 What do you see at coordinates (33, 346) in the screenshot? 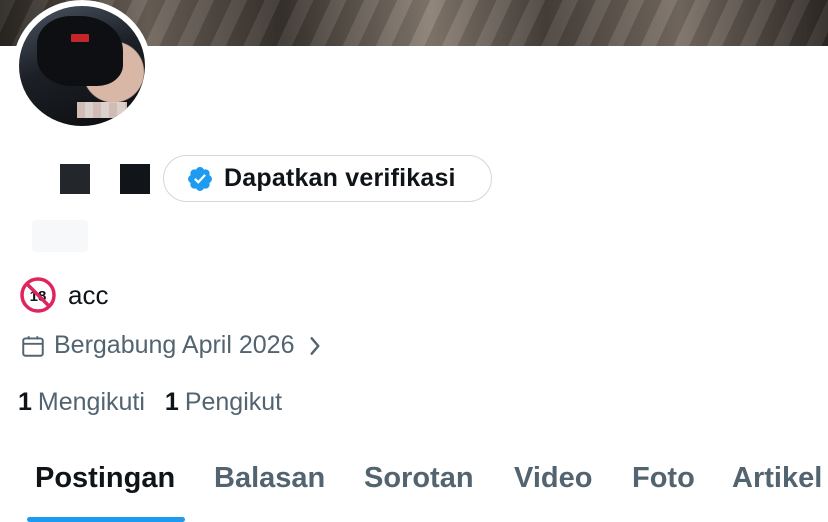
I see `calendar-icon` at bounding box center [33, 346].